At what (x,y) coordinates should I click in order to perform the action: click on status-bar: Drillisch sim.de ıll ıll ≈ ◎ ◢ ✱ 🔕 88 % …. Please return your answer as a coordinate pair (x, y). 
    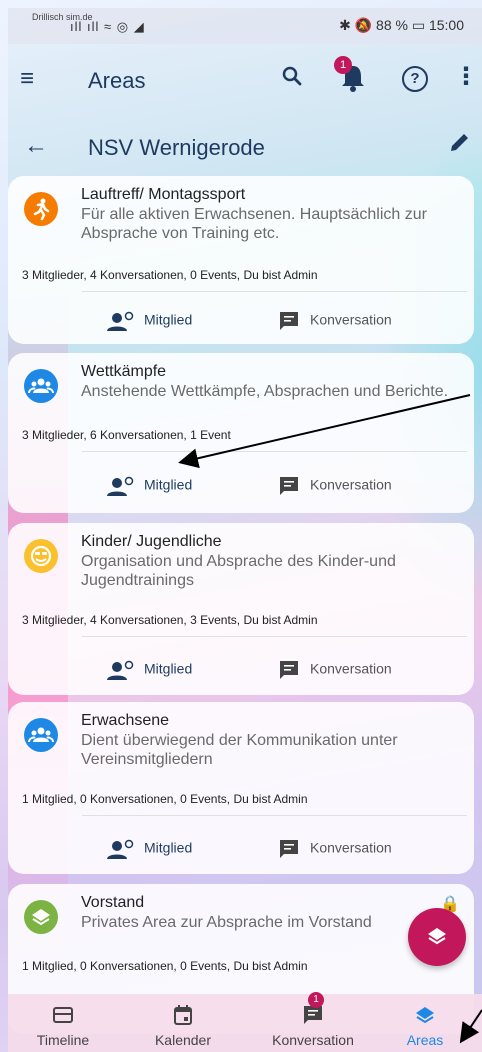
    Looking at the image, I should click on (245, 26).